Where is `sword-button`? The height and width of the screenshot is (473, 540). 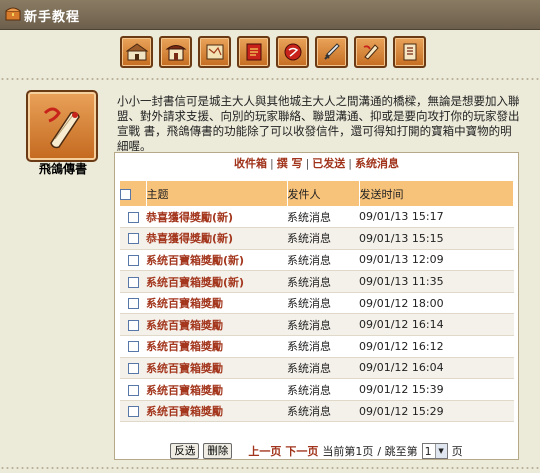 sword-button is located at coordinates (331, 52).